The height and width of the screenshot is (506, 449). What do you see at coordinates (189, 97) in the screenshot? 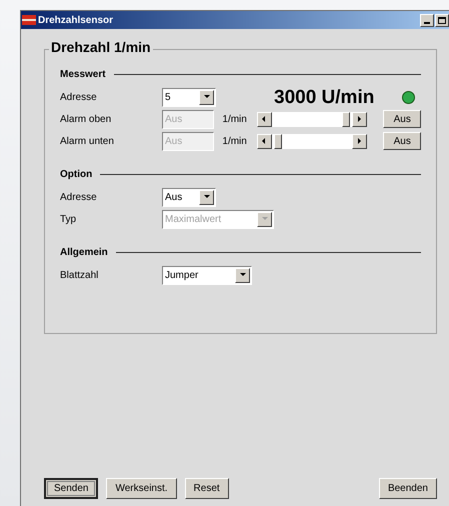
I see `dropdown: 5` at bounding box center [189, 97].